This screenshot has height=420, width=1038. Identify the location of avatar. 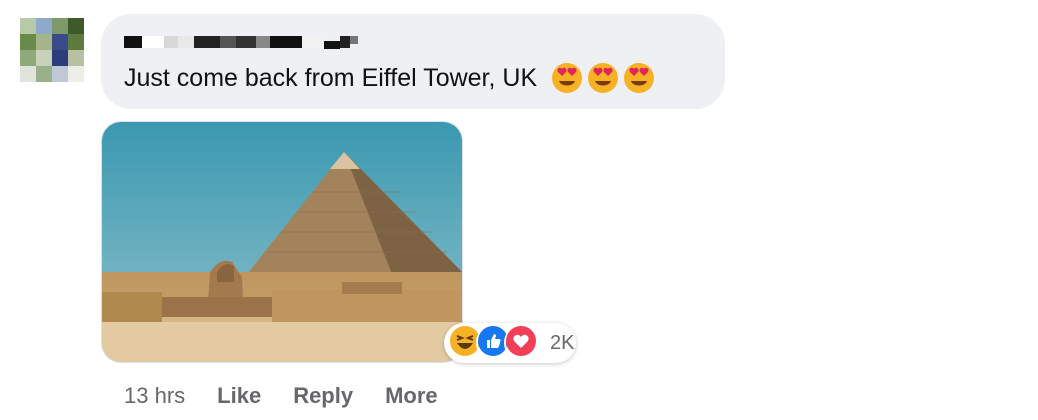
(52, 50).